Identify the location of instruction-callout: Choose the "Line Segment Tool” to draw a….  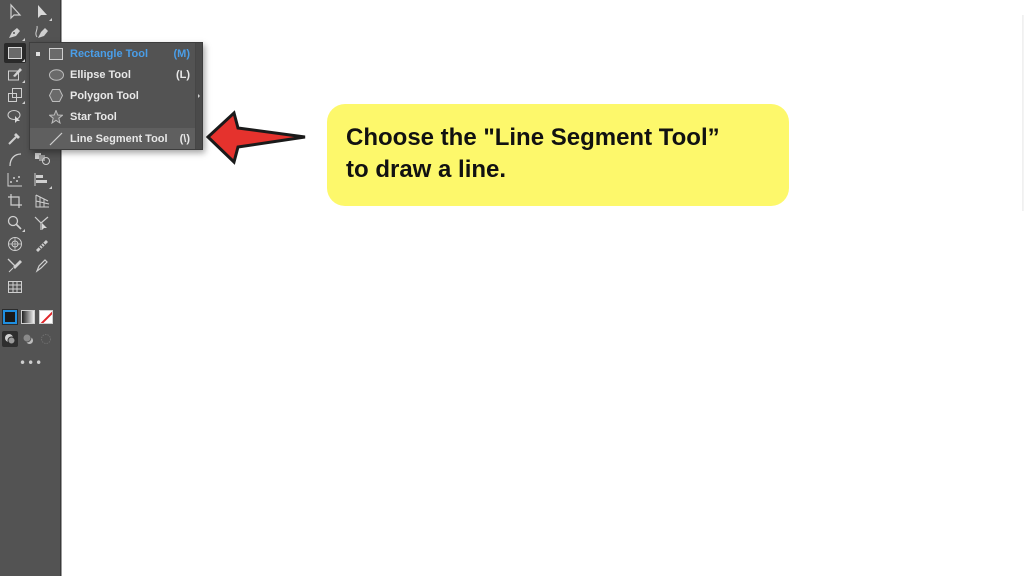
(558, 155).